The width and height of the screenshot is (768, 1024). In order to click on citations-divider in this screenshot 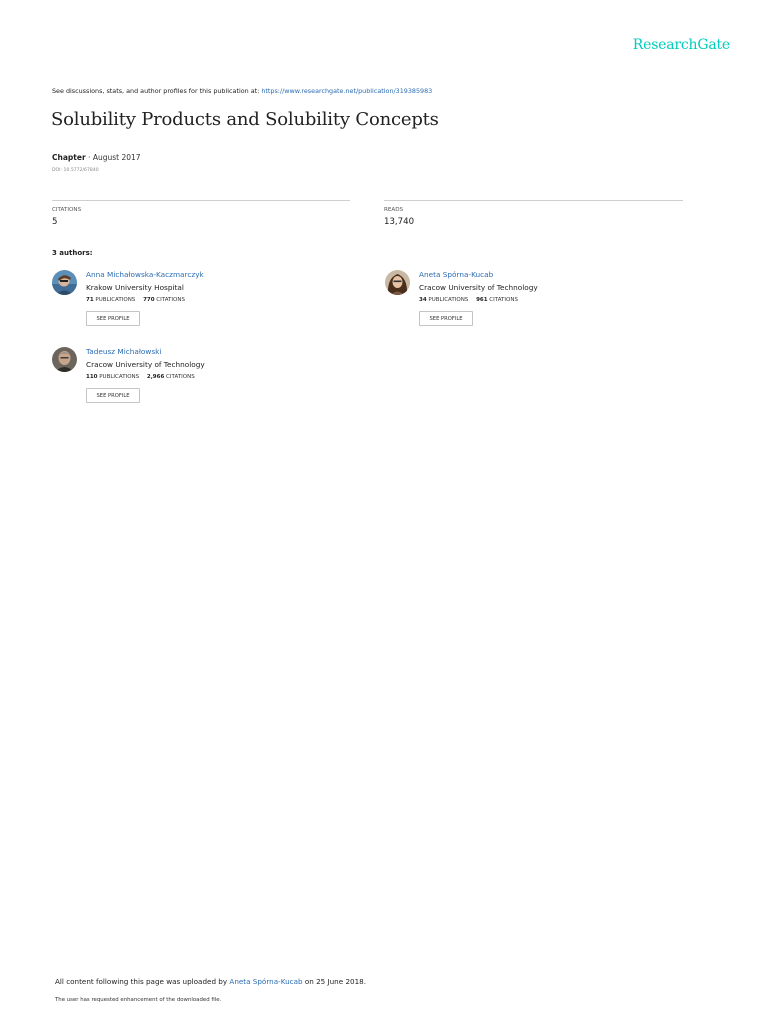, I will do `click(201, 200)`.